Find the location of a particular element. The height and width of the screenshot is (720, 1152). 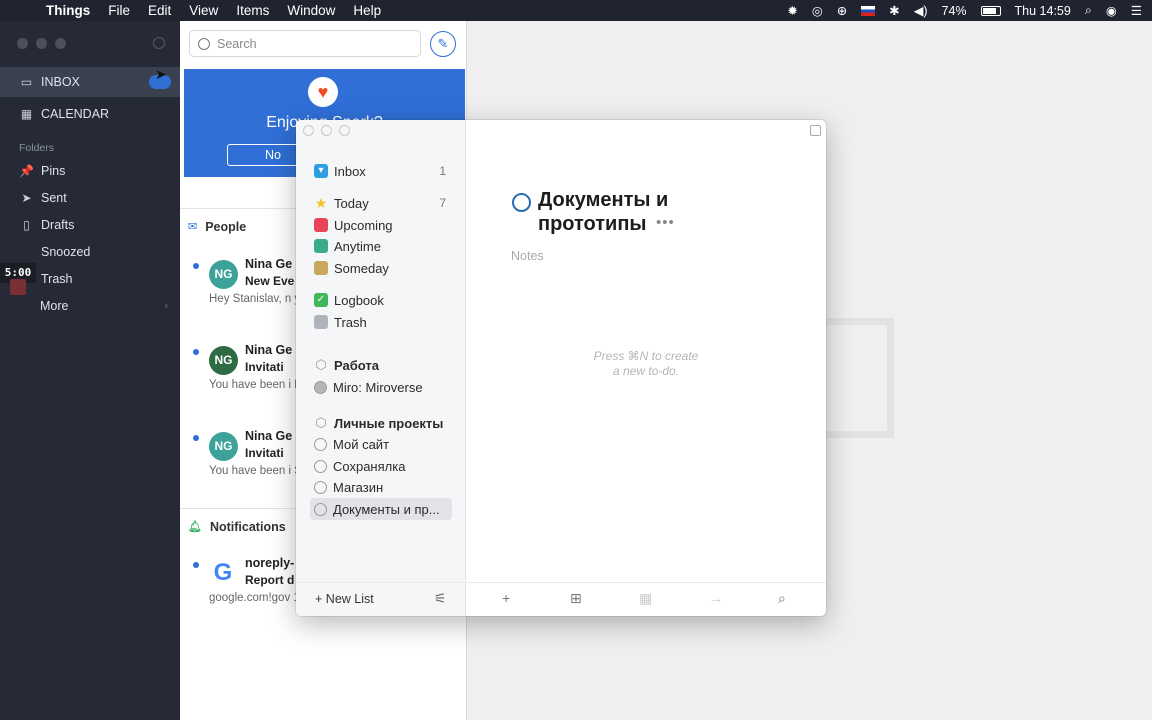

new-list-button: + New List is located at coordinates (344, 599).